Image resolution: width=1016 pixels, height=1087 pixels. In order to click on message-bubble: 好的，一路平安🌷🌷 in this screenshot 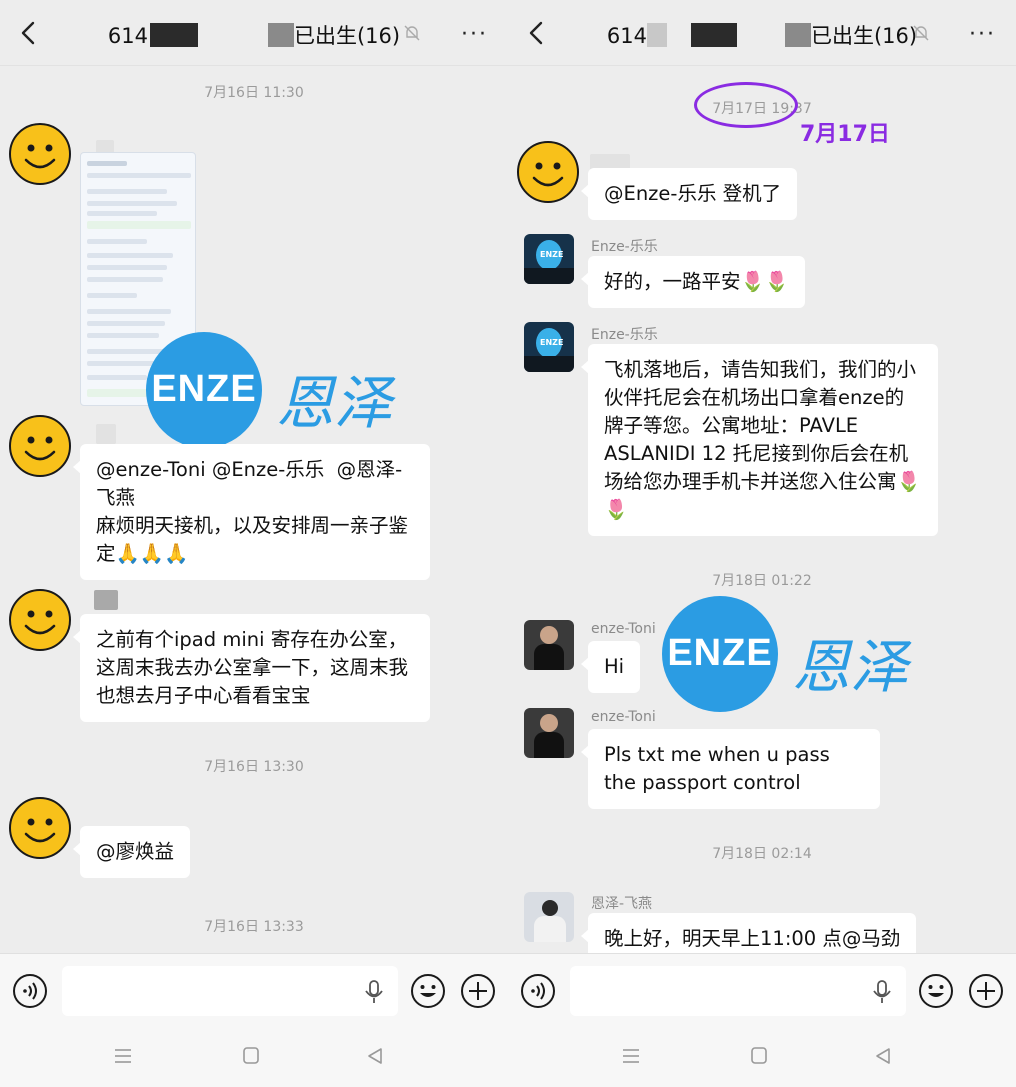, I will do `click(693, 282)`.